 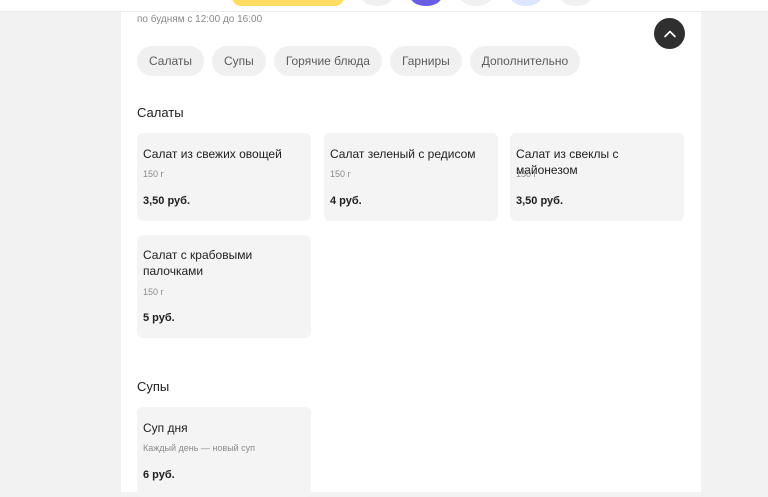 I want to click on menu-item-name: Салат с крабовыми палочками, so click(x=198, y=263).